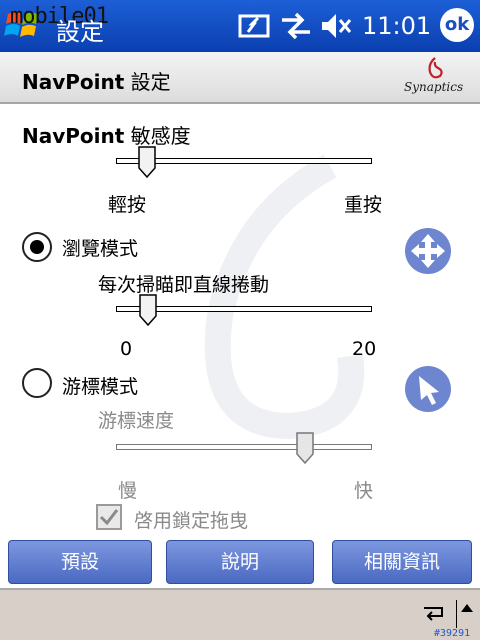  I want to click on browse-mode-radio, so click(37, 247).